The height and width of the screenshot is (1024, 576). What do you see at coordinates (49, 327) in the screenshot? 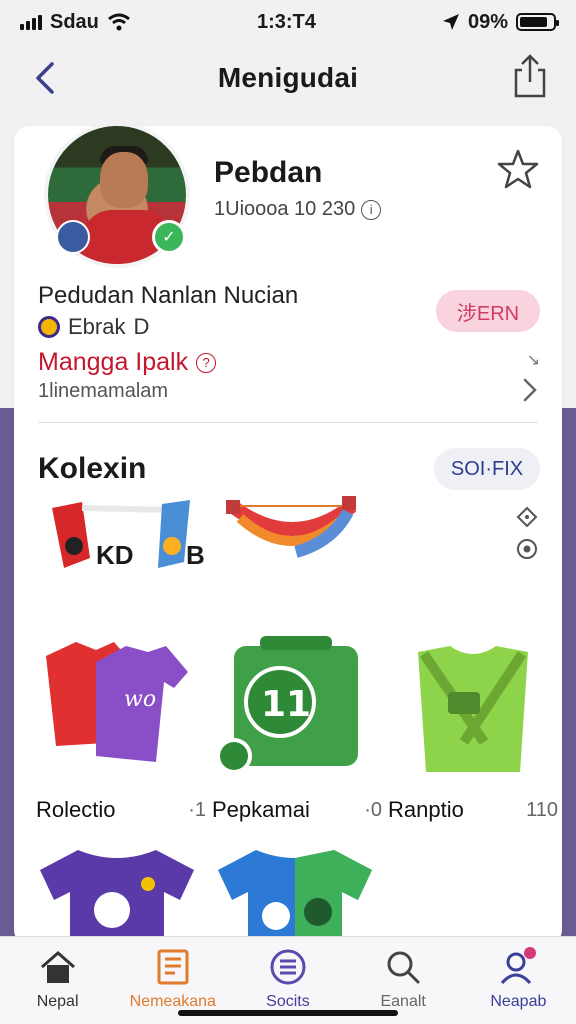
I see `coin-icon` at bounding box center [49, 327].